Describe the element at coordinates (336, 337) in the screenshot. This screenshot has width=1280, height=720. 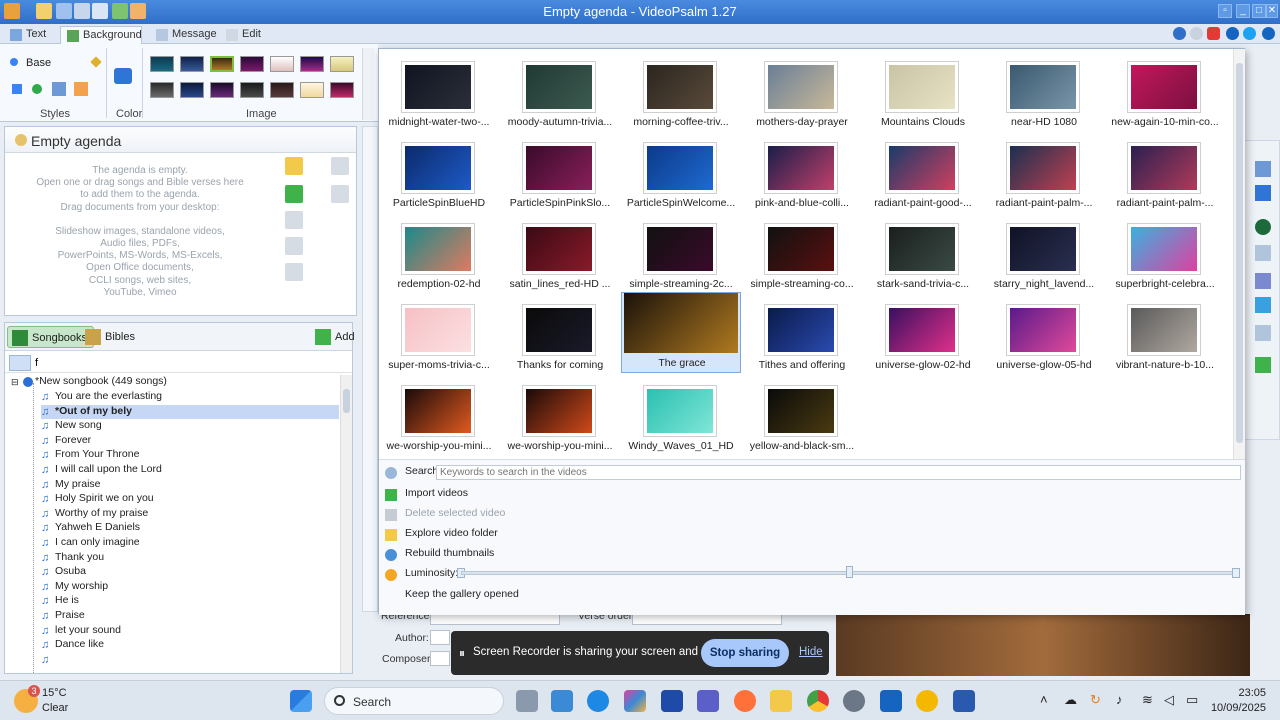
I see `add-button: Add` at that location.